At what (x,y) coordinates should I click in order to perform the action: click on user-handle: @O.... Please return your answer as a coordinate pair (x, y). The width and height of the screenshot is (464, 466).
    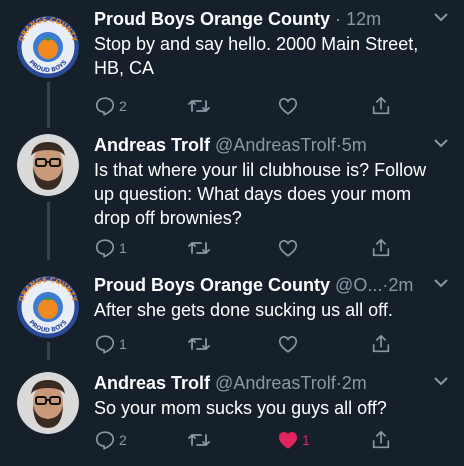
    Looking at the image, I should click on (358, 285).